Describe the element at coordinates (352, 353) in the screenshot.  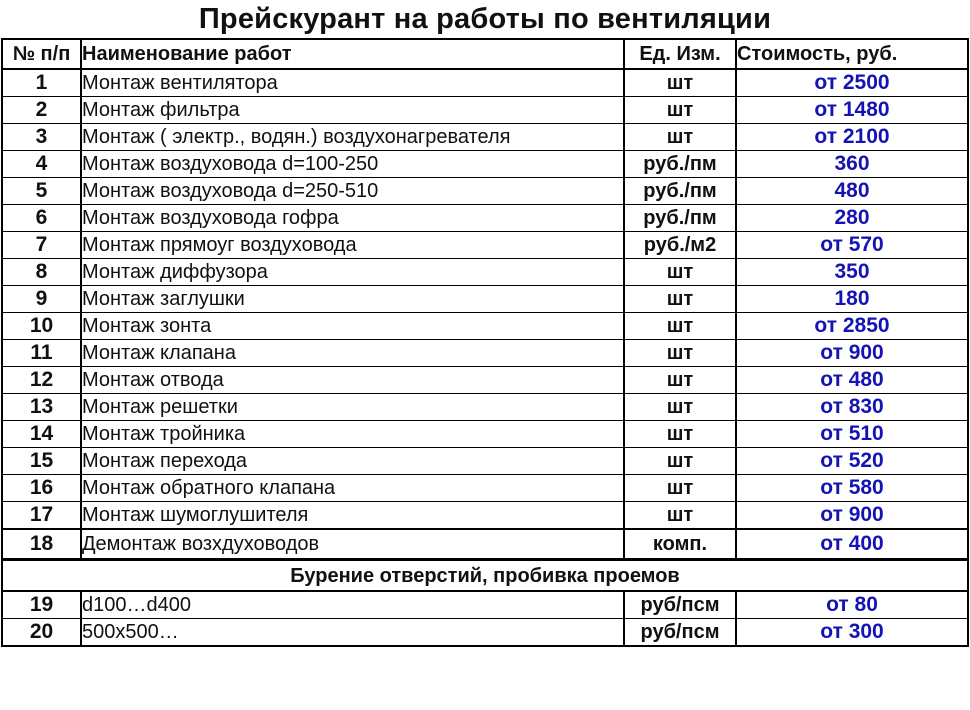
I see `row-name: Монтаж клапана` at that location.